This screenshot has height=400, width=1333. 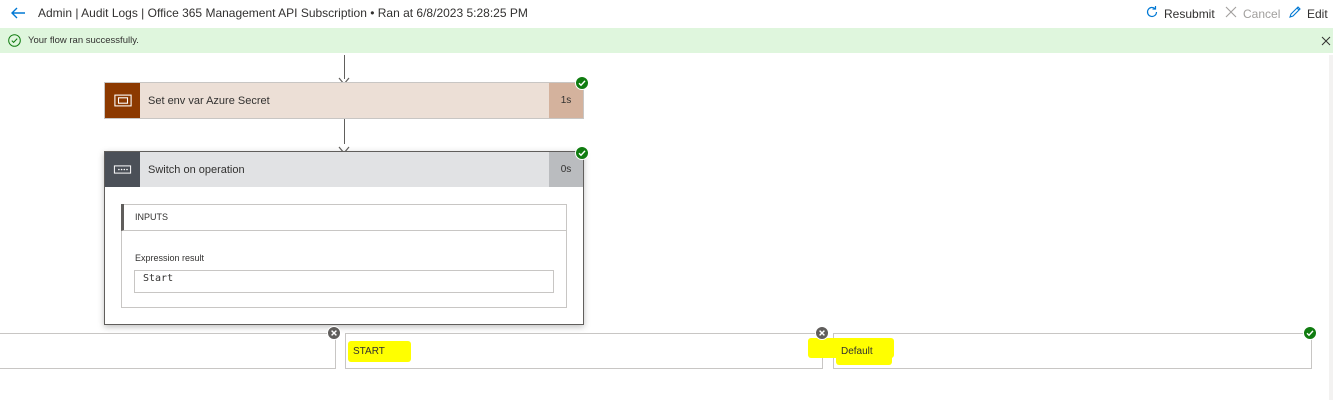 What do you see at coordinates (344, 217) in the screenshot?
I see `inputs-header: INPUTS` at bounding box center [344, 217].